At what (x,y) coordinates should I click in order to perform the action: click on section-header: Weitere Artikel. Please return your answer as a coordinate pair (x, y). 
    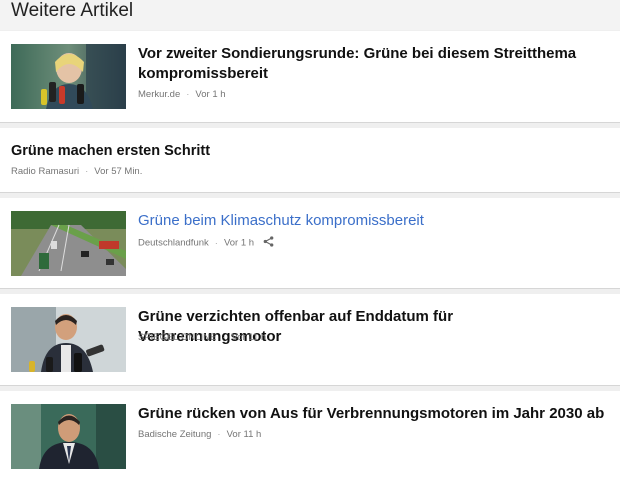
    Looking at the image, I should click on (310, 15).